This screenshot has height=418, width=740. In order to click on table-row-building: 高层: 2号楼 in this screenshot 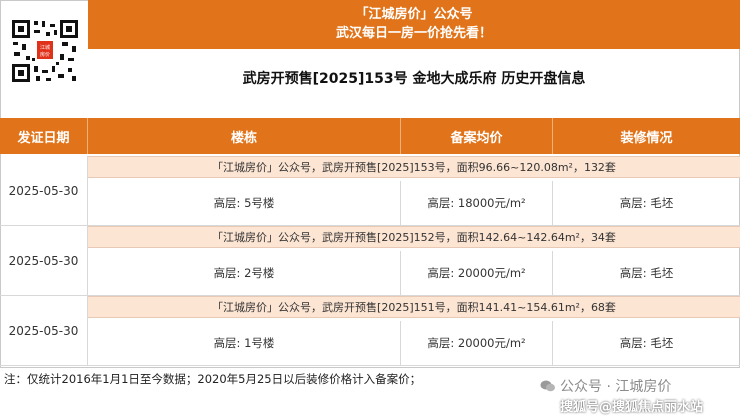, I will do `click(244, 273)`.